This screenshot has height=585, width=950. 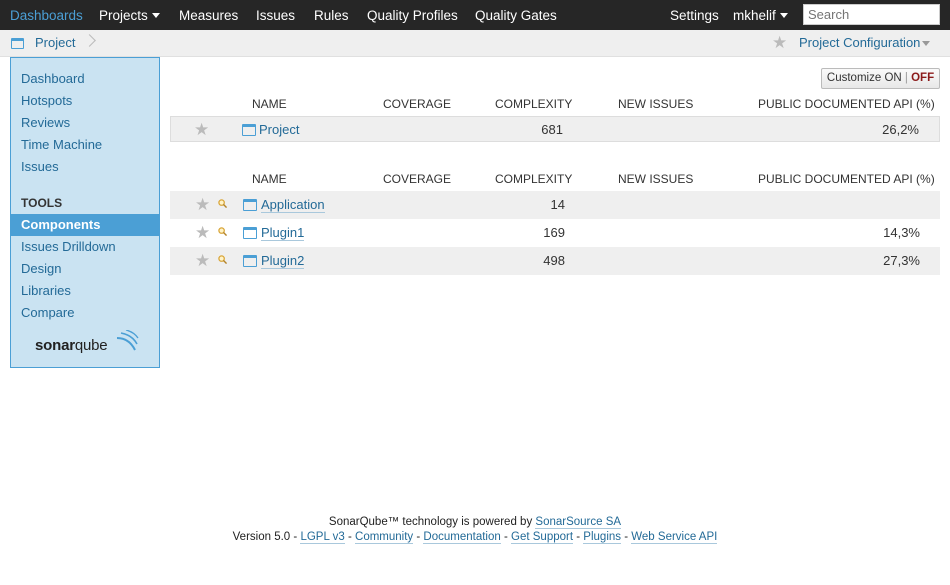 What do you see at coordinates (412, 15) in the screenshot?
I see `nav-quality-profiles: Quality Profiles` at bounding box center [412, 15].